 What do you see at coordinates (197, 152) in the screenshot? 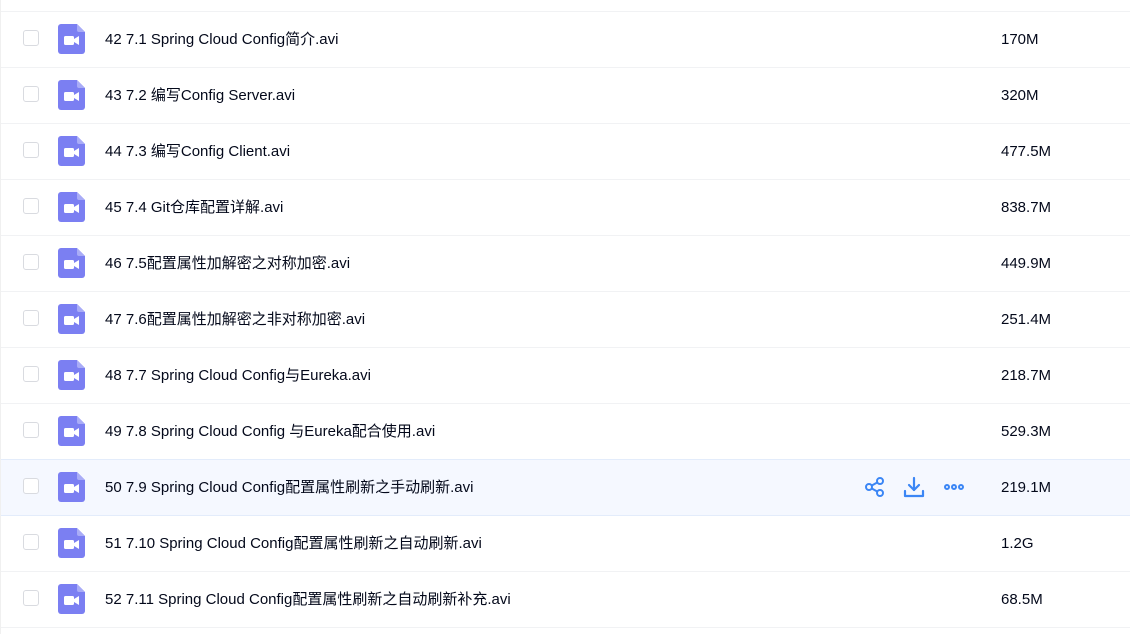
I see `file-name: 44 7.3 编写Config Client.avi` at bounding box center [197, 152].